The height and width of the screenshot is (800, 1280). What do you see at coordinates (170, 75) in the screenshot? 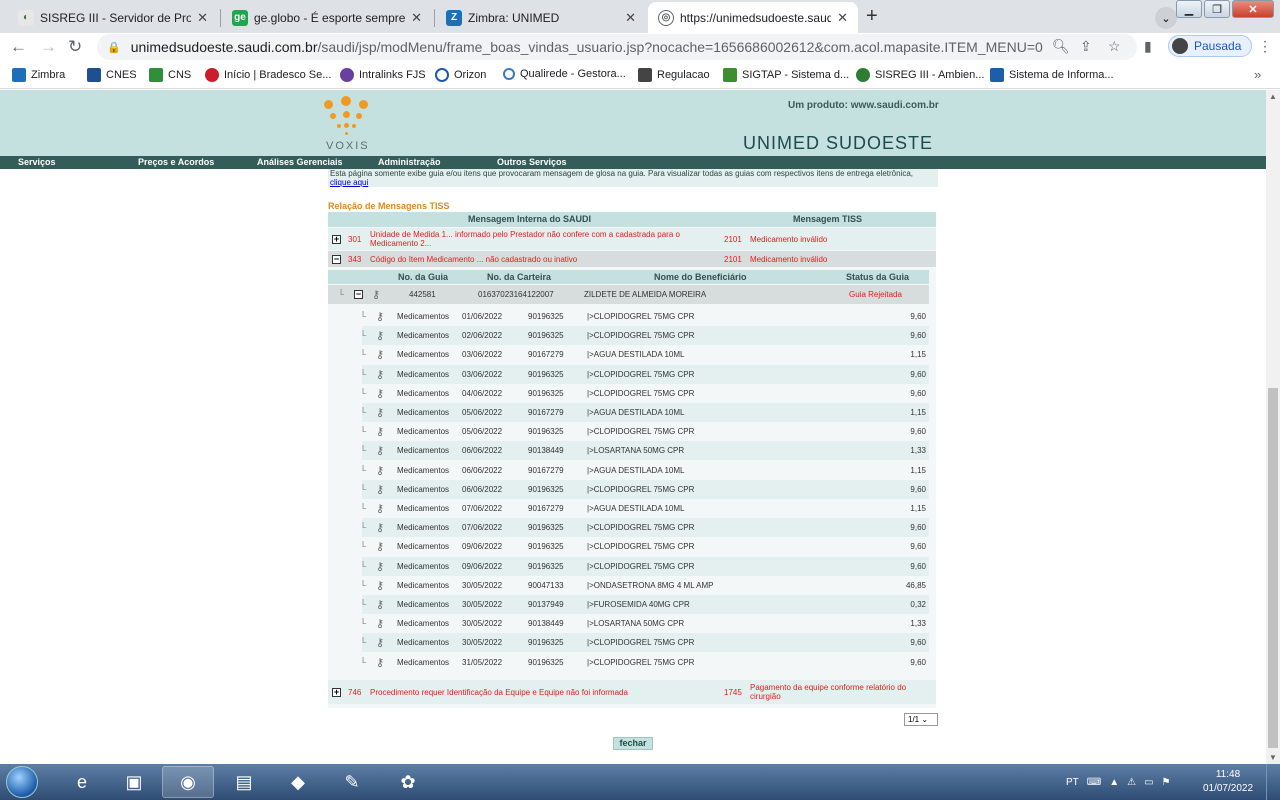
I see `bookmark-item: CNS` at bounding box center [170, 75].